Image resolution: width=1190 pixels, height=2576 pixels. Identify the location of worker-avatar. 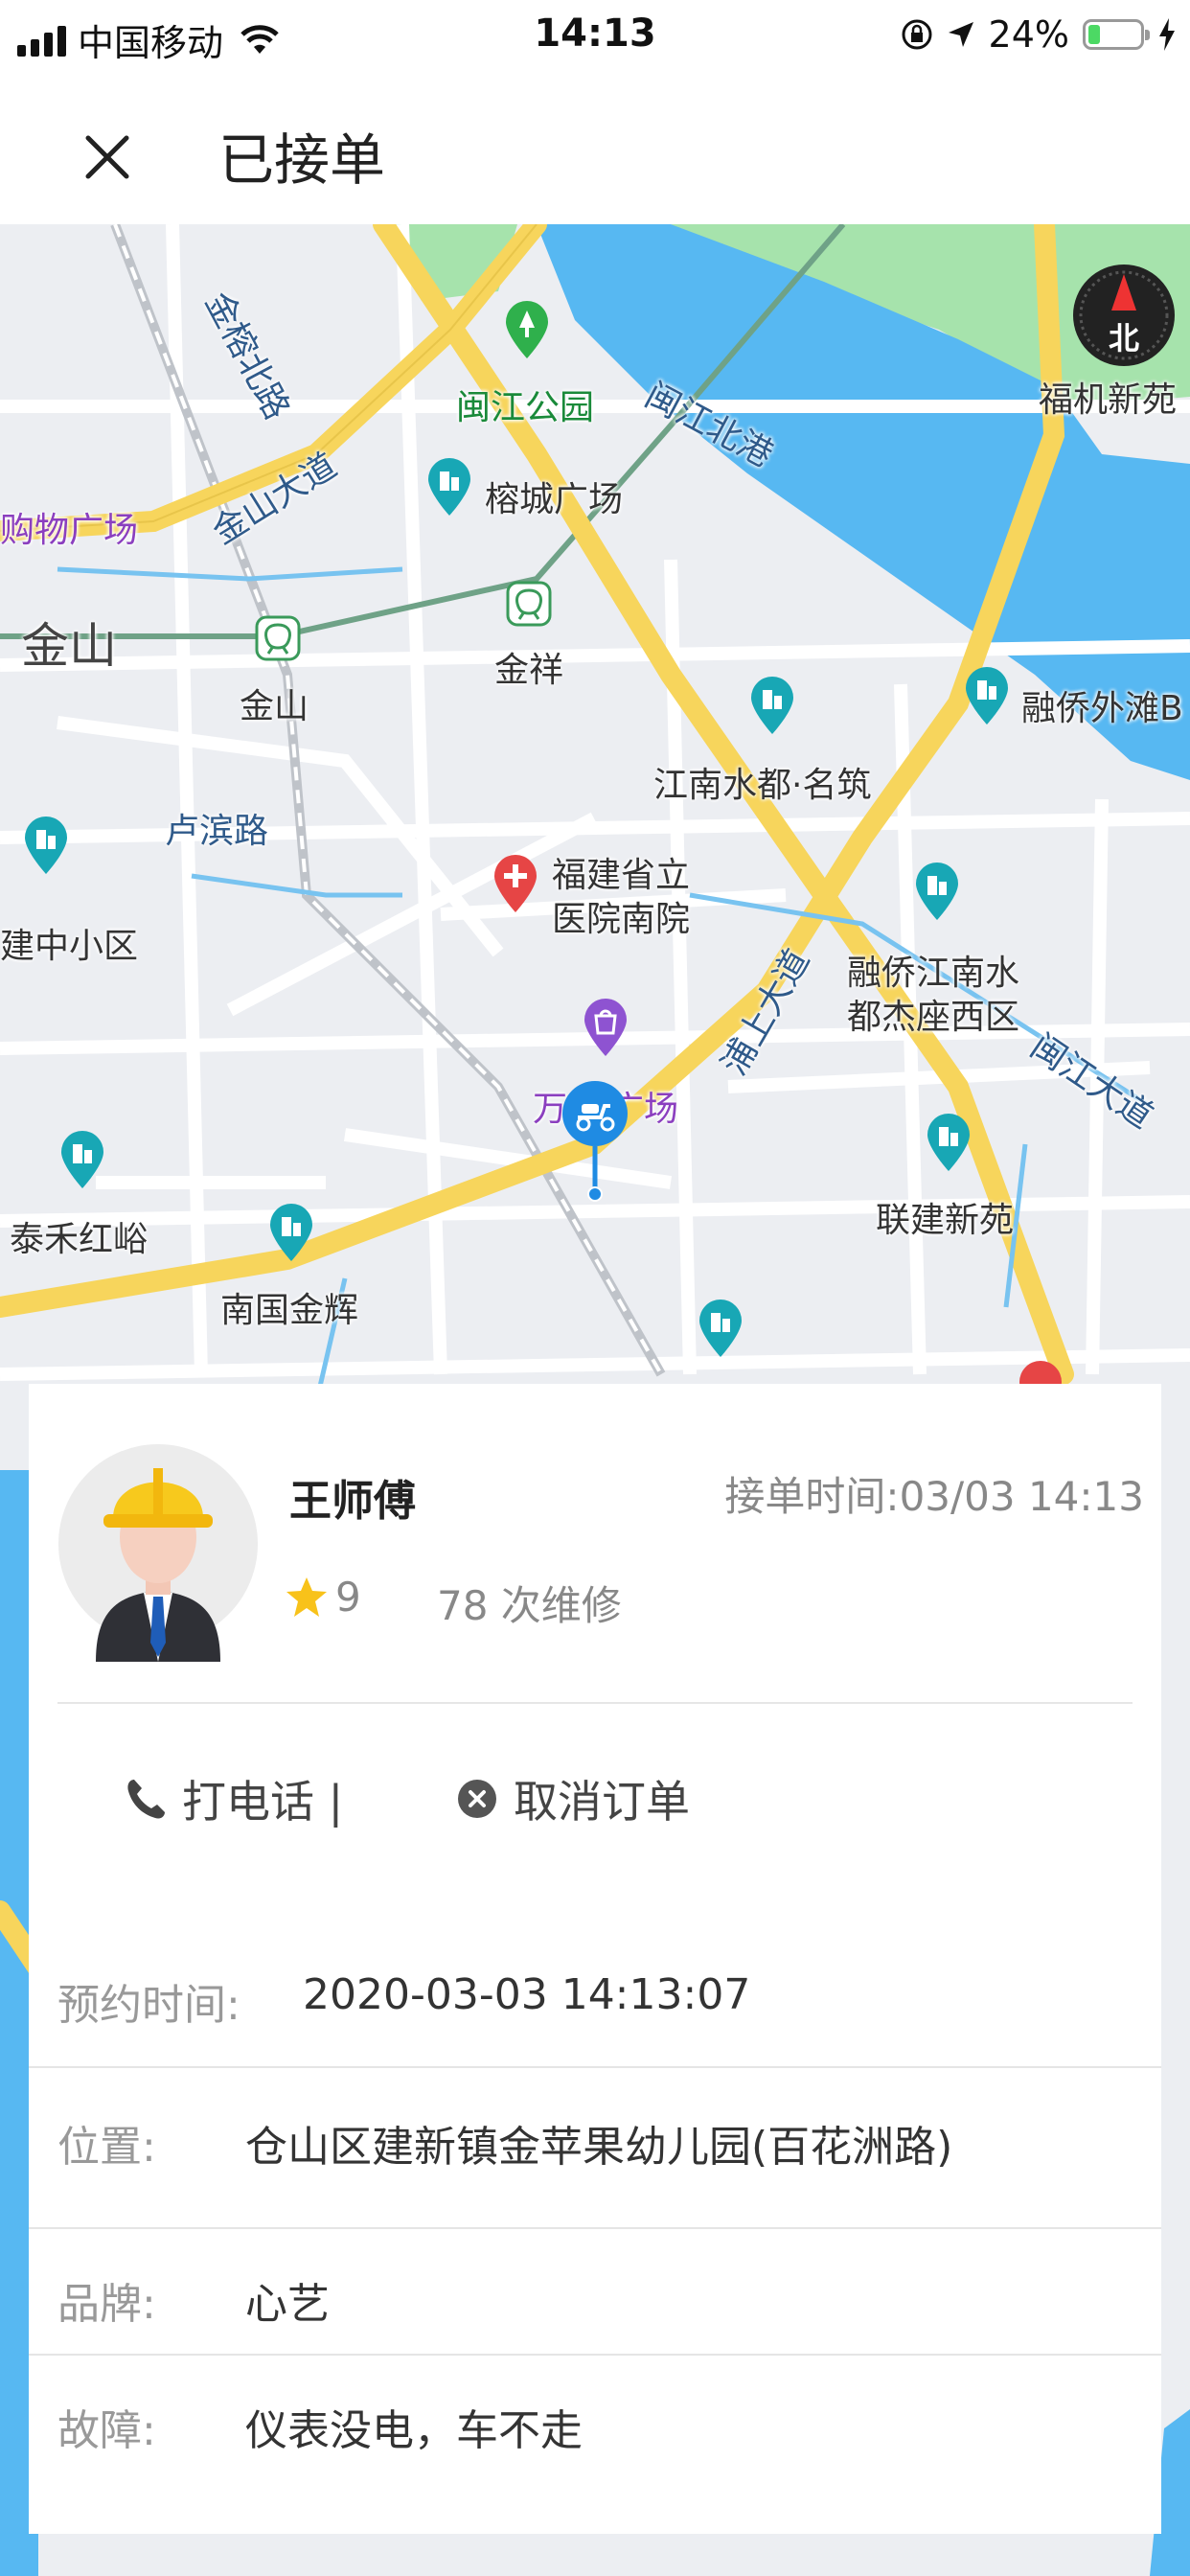
(158, 1553).